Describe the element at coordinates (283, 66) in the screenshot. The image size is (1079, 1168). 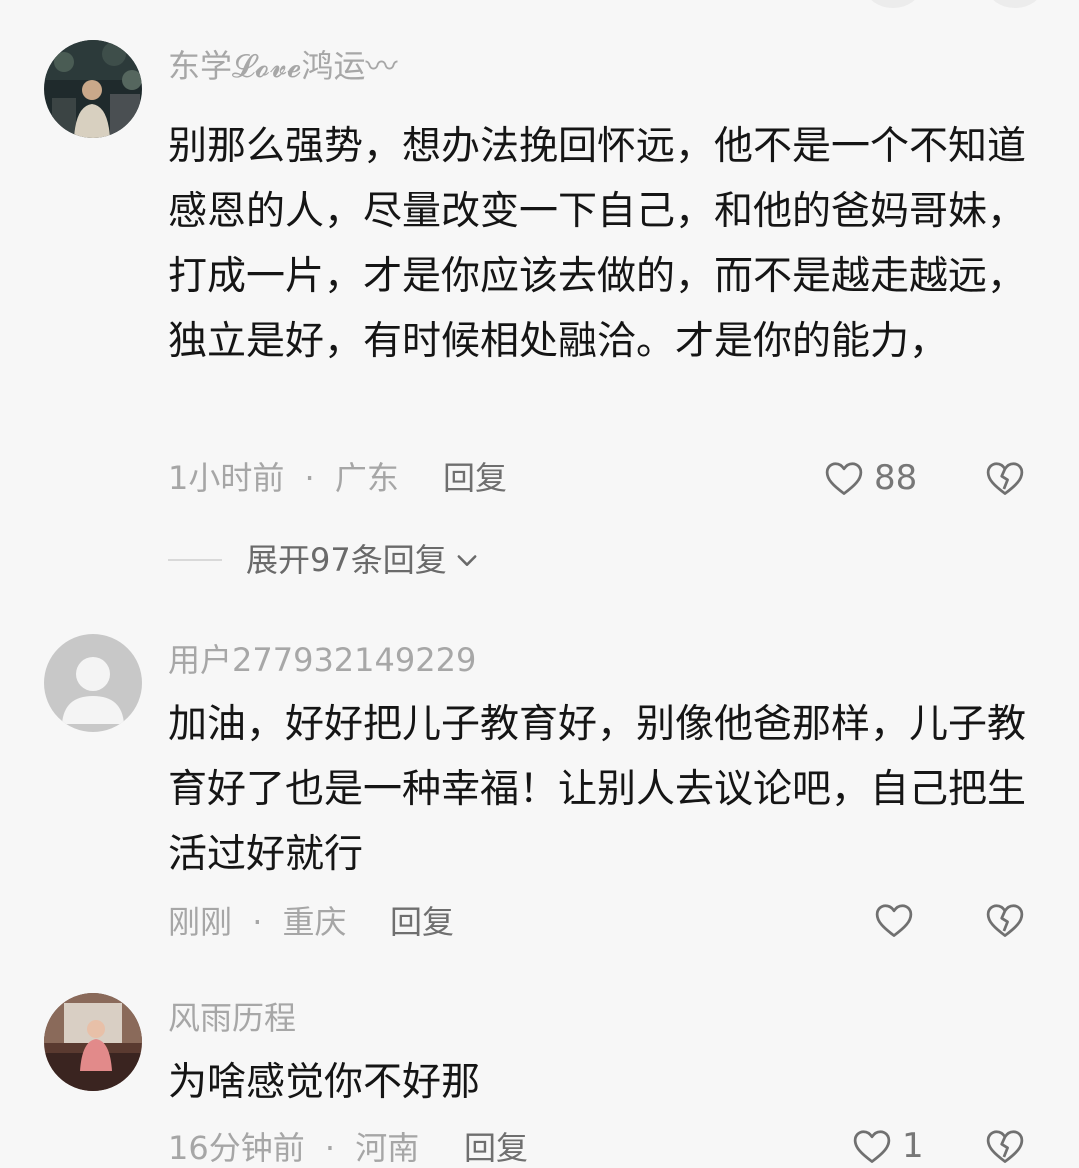
I see `comment-username: 东学𝓛𝓸𝓿𝓮鸿运〰` at that location.